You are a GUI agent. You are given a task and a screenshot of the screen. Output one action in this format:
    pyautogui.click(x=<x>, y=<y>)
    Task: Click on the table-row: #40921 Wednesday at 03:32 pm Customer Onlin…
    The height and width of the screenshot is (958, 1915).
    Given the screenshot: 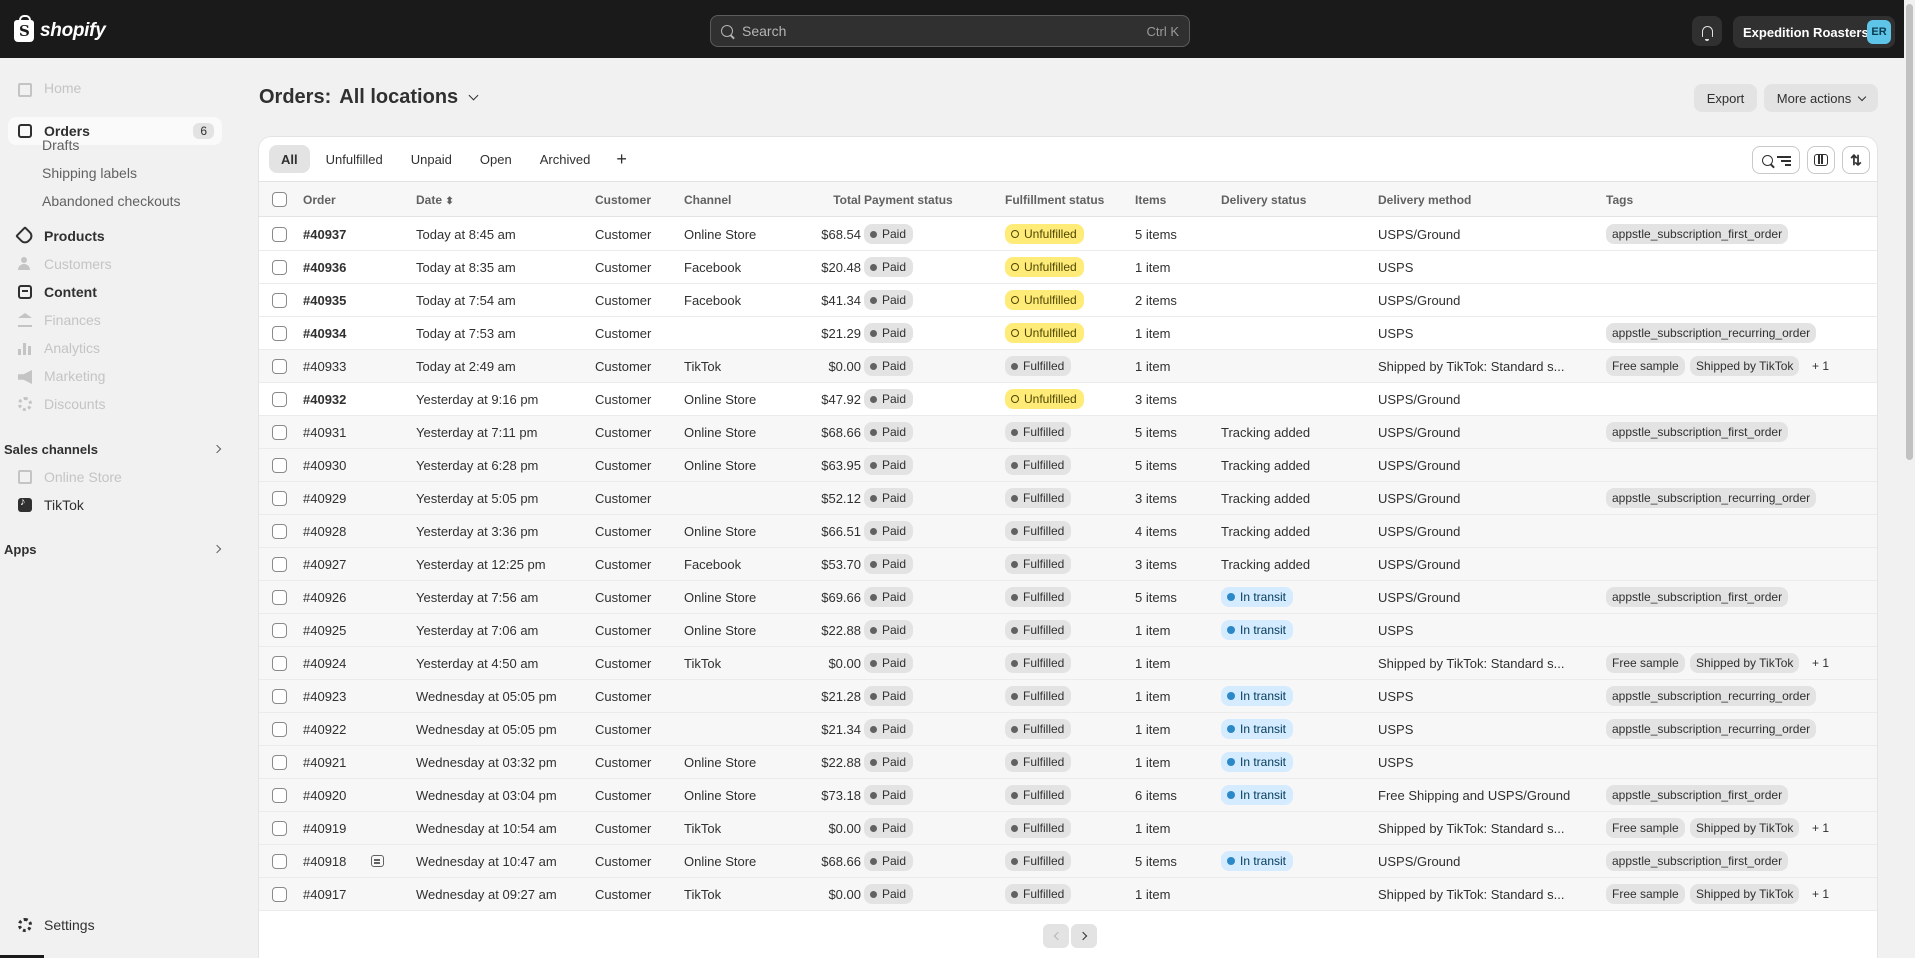 What is the action you would take?
    pyautogui.click(x=1068, y=762)
    